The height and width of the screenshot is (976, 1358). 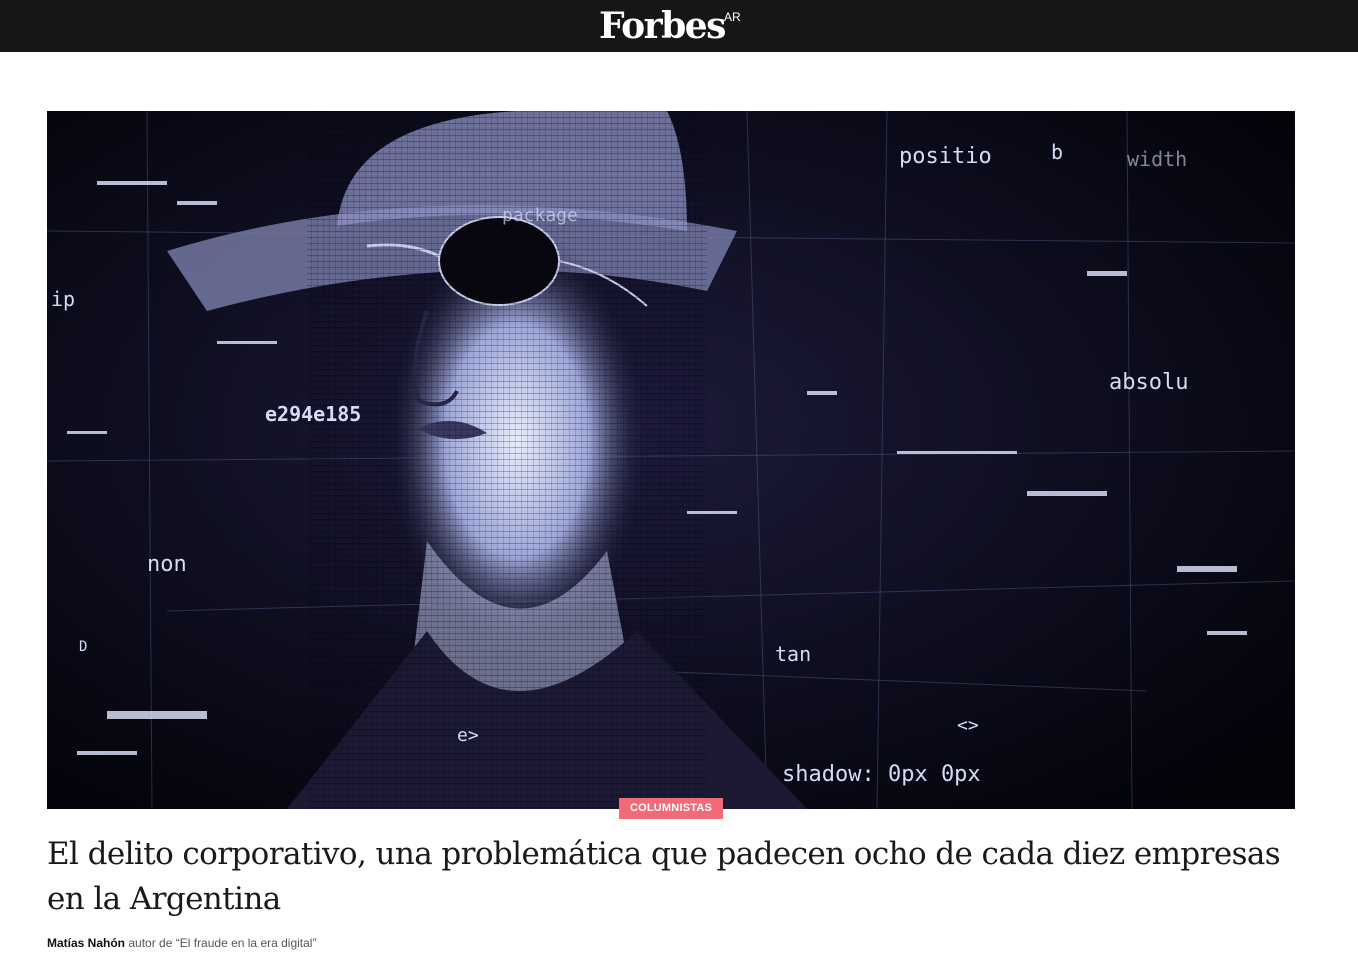 I want to click on top-navbar: Forbes AR, so click(x=679, y=26).